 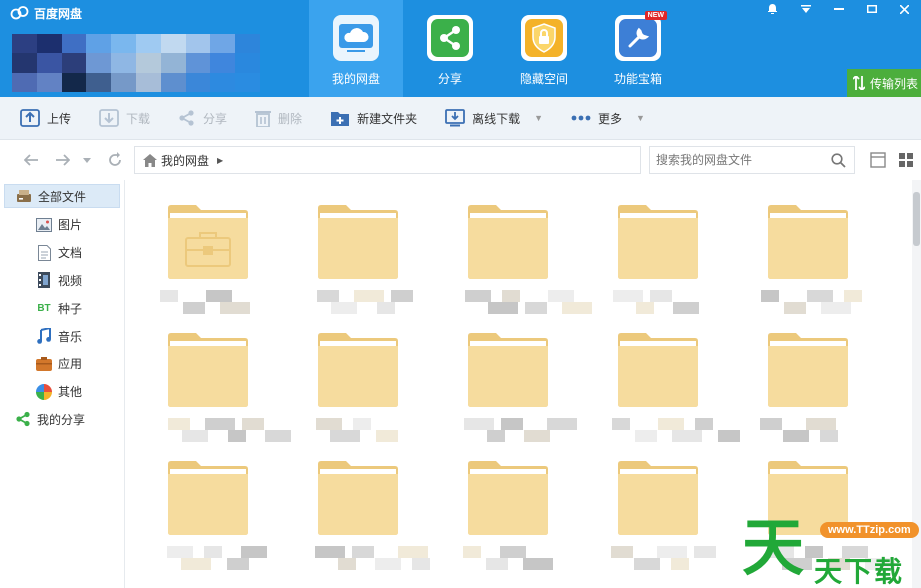 I want to click on main-nav: 我的网盘 分享 隐藏空间 NEW 功能宝箱, so click(x=497, y=48).